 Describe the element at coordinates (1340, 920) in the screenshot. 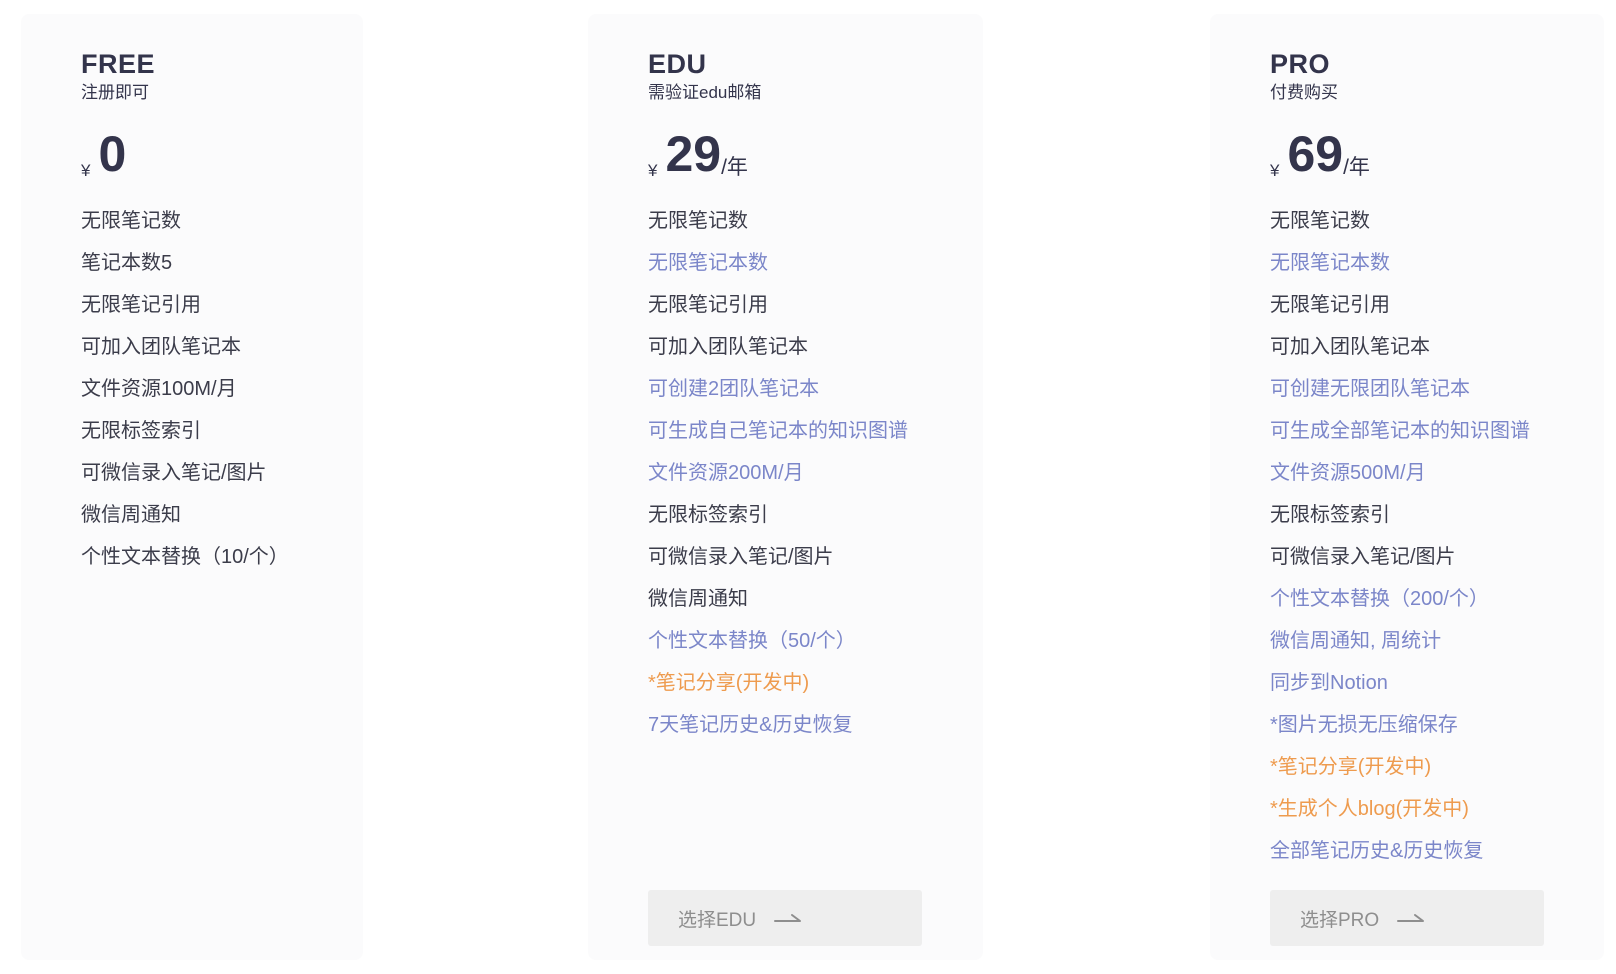

I see `select-pro-label: 选择PRO` at that location.